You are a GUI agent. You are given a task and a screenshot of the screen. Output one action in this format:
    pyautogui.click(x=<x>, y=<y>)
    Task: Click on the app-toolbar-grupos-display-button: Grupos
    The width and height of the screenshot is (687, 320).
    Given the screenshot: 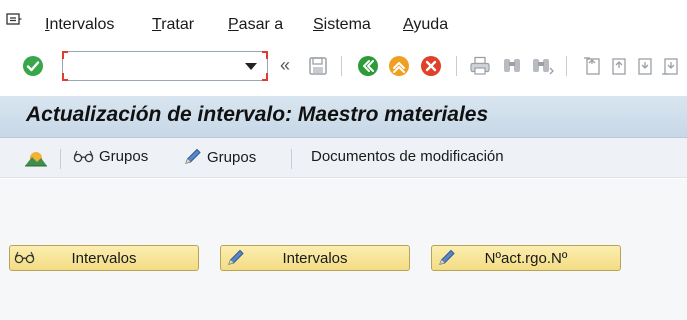 What is the action you would take?
    pyautogui.click(x=110, y=156)
    